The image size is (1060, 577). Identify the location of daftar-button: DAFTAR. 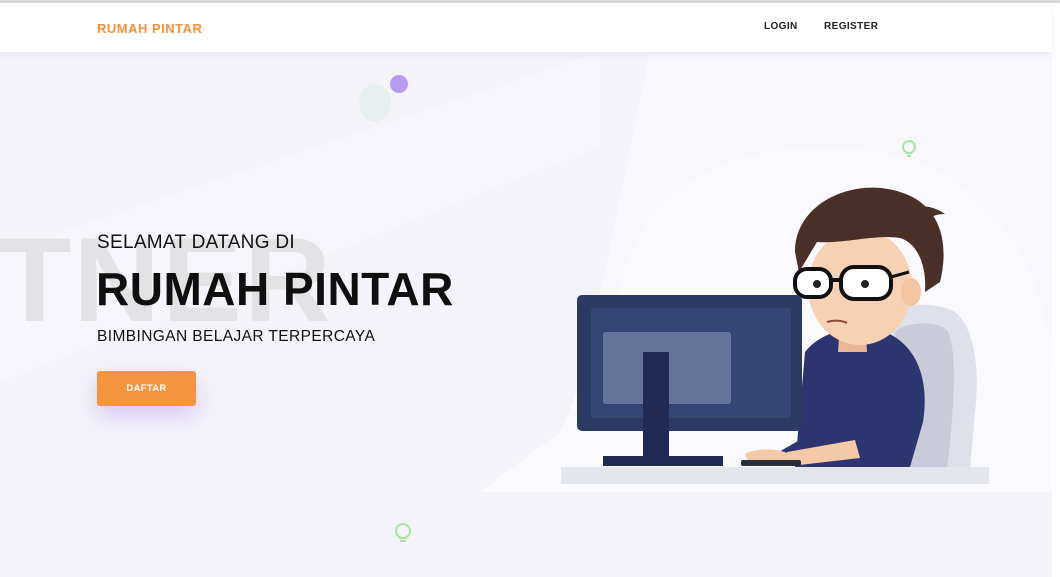
(146, 388).